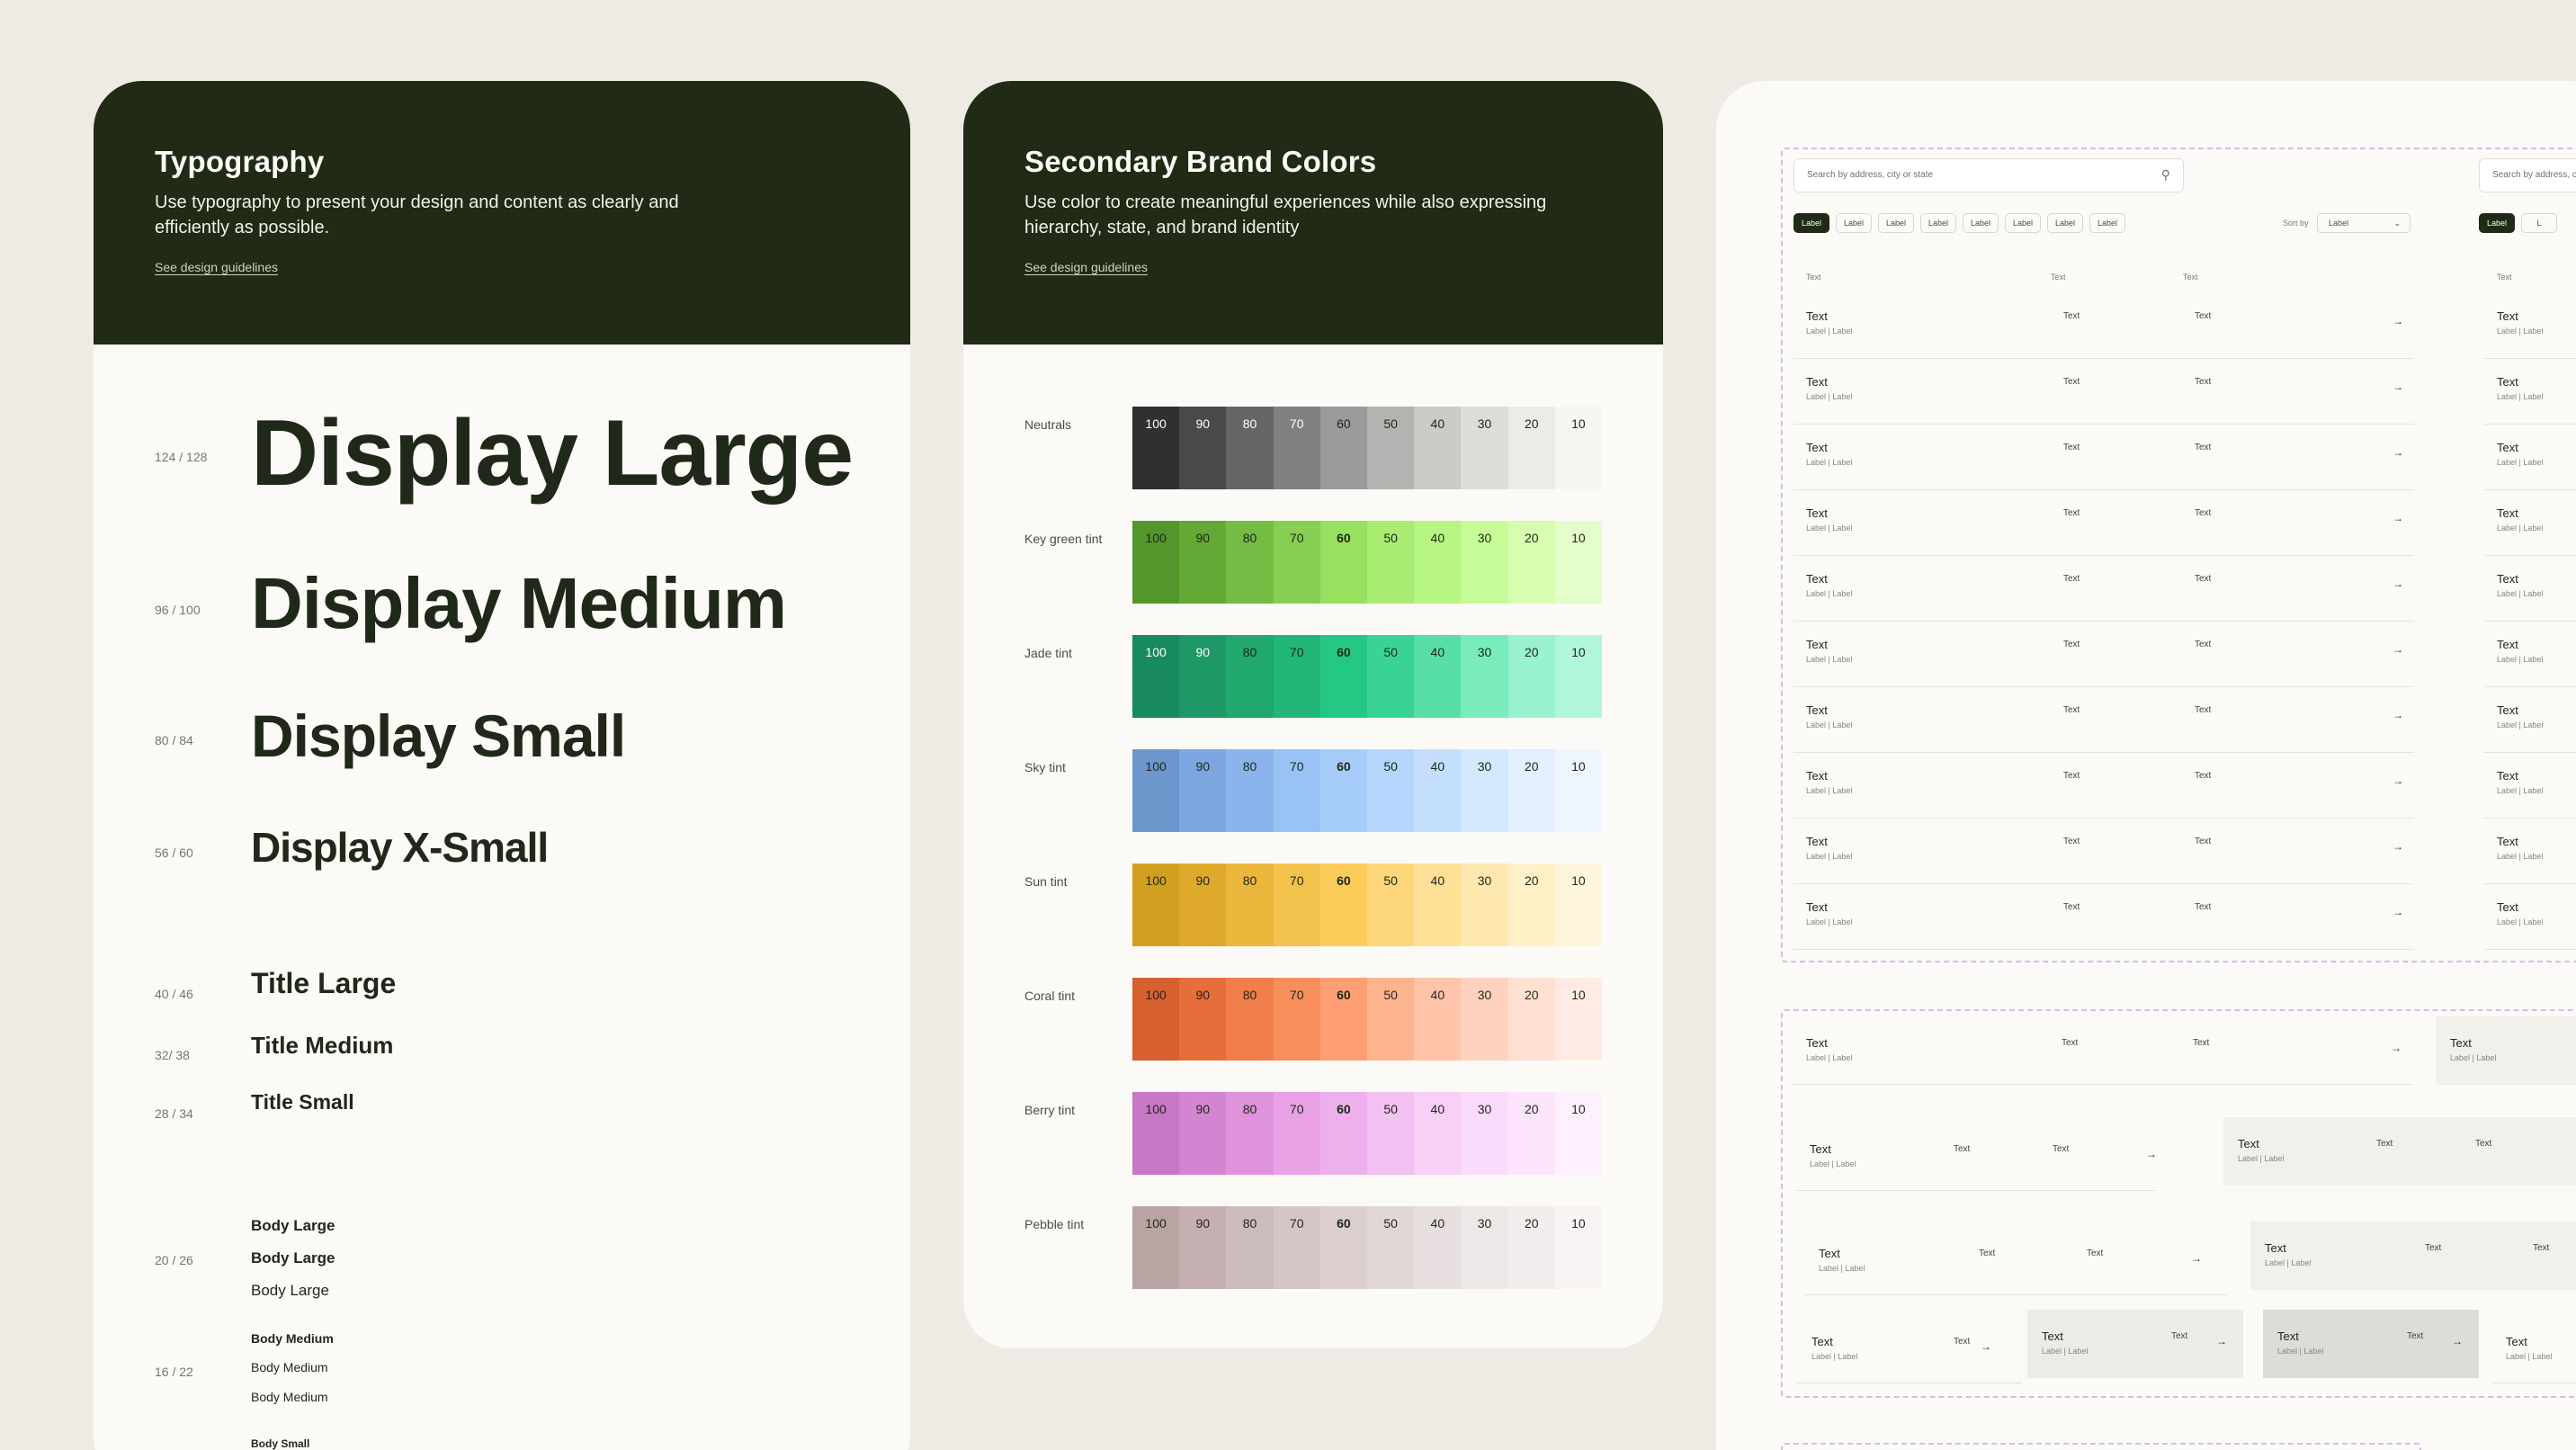 The image size is (2576, 1450). I want to click on colors-guidelines-link: See design guidelines, so click(1086, 267).